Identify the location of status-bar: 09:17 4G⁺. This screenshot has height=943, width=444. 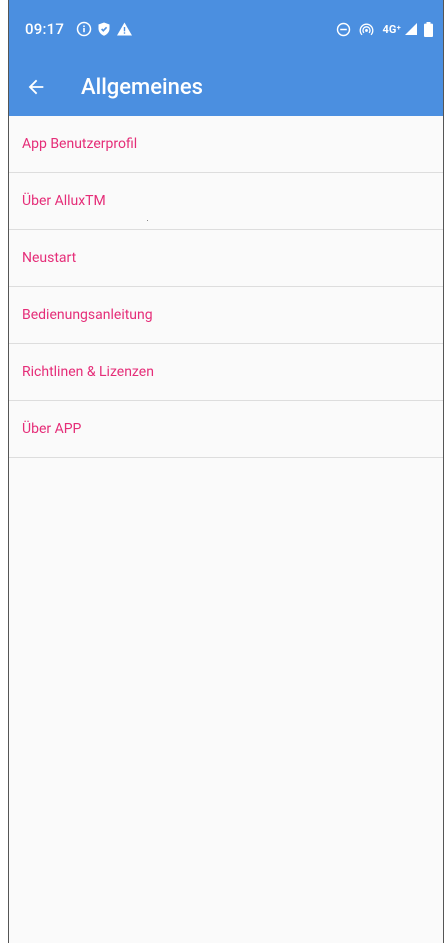
(226, 29).